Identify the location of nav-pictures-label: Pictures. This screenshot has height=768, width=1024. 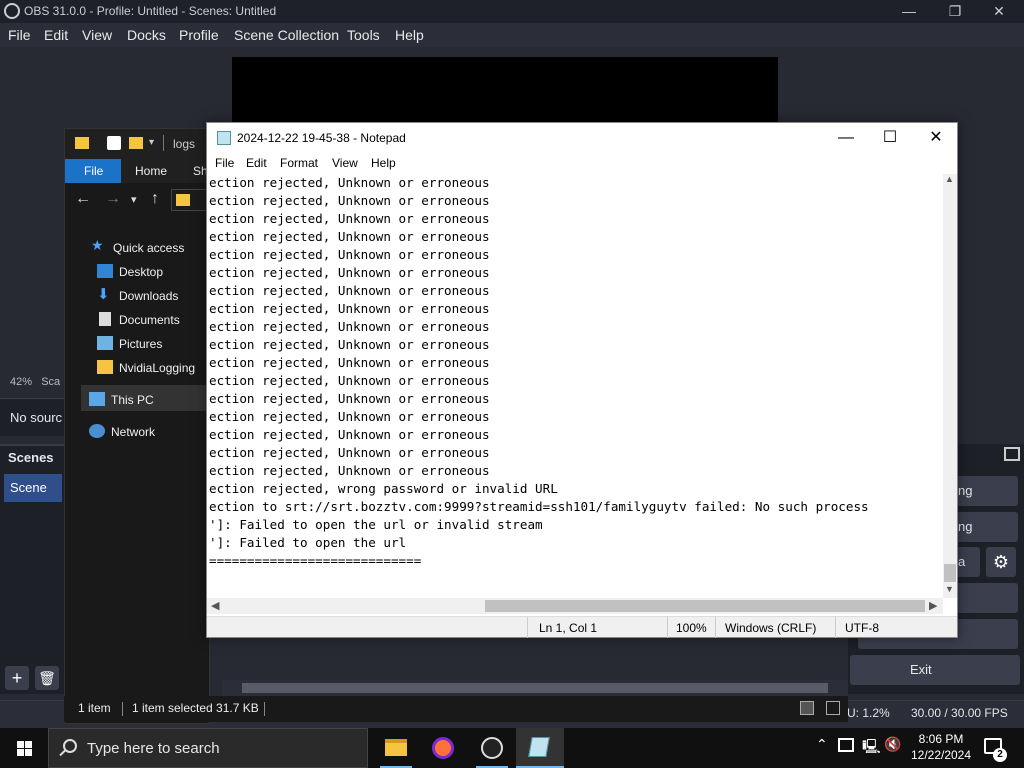
(141, 344).